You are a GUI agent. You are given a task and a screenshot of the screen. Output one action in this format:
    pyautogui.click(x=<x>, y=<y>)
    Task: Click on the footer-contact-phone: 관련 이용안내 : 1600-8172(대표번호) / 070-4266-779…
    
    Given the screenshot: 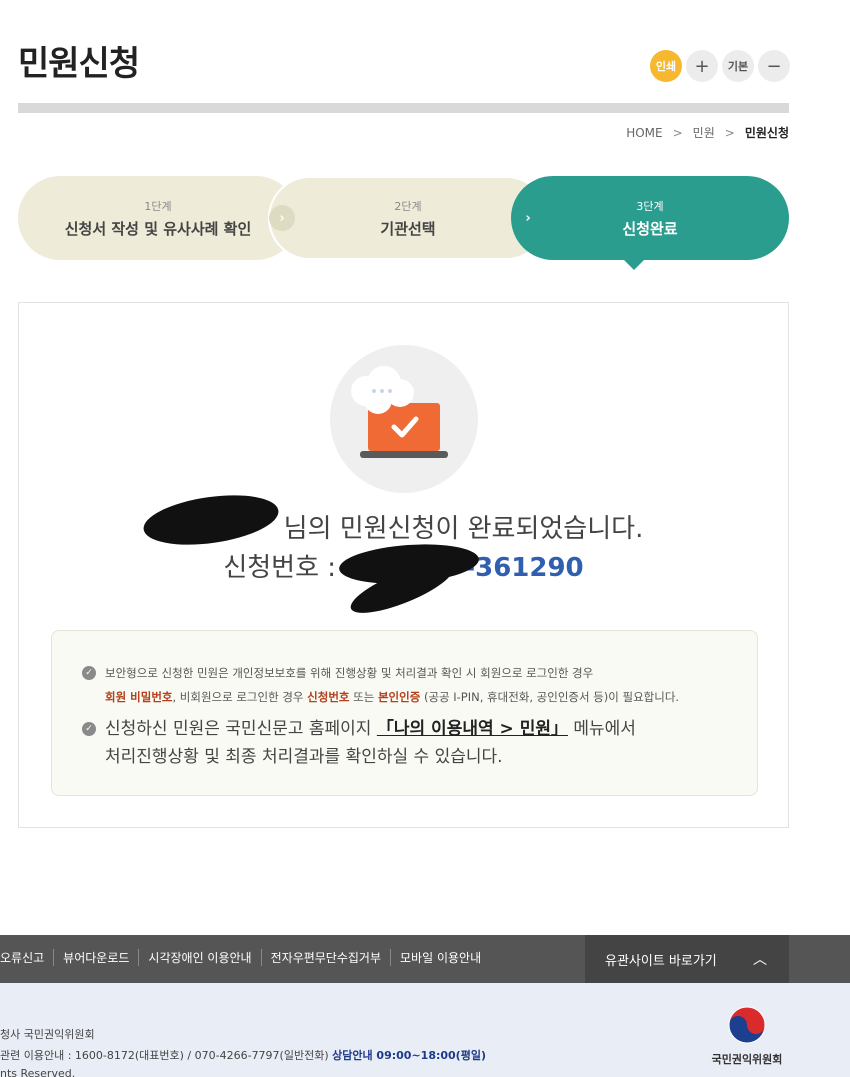 What is the action you would take?
    pyautogui.click(x=166, y=1055)
    